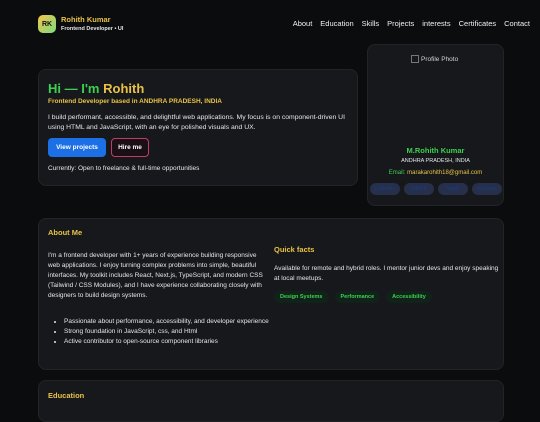  Describe the element at coordinates (66, 395) in the screenshot. I see `education-title: Education` at that location.